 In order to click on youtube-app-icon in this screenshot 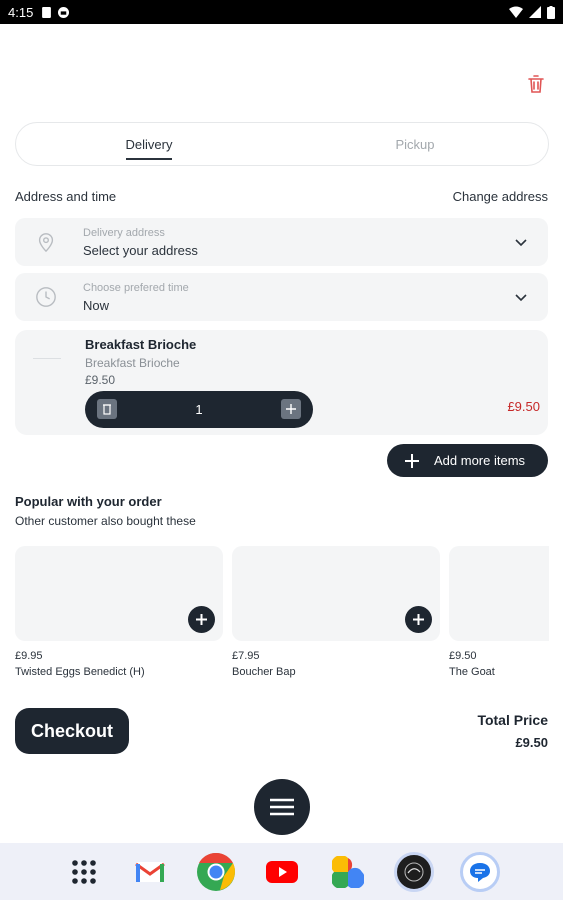, I will do `click(282, 872)`.